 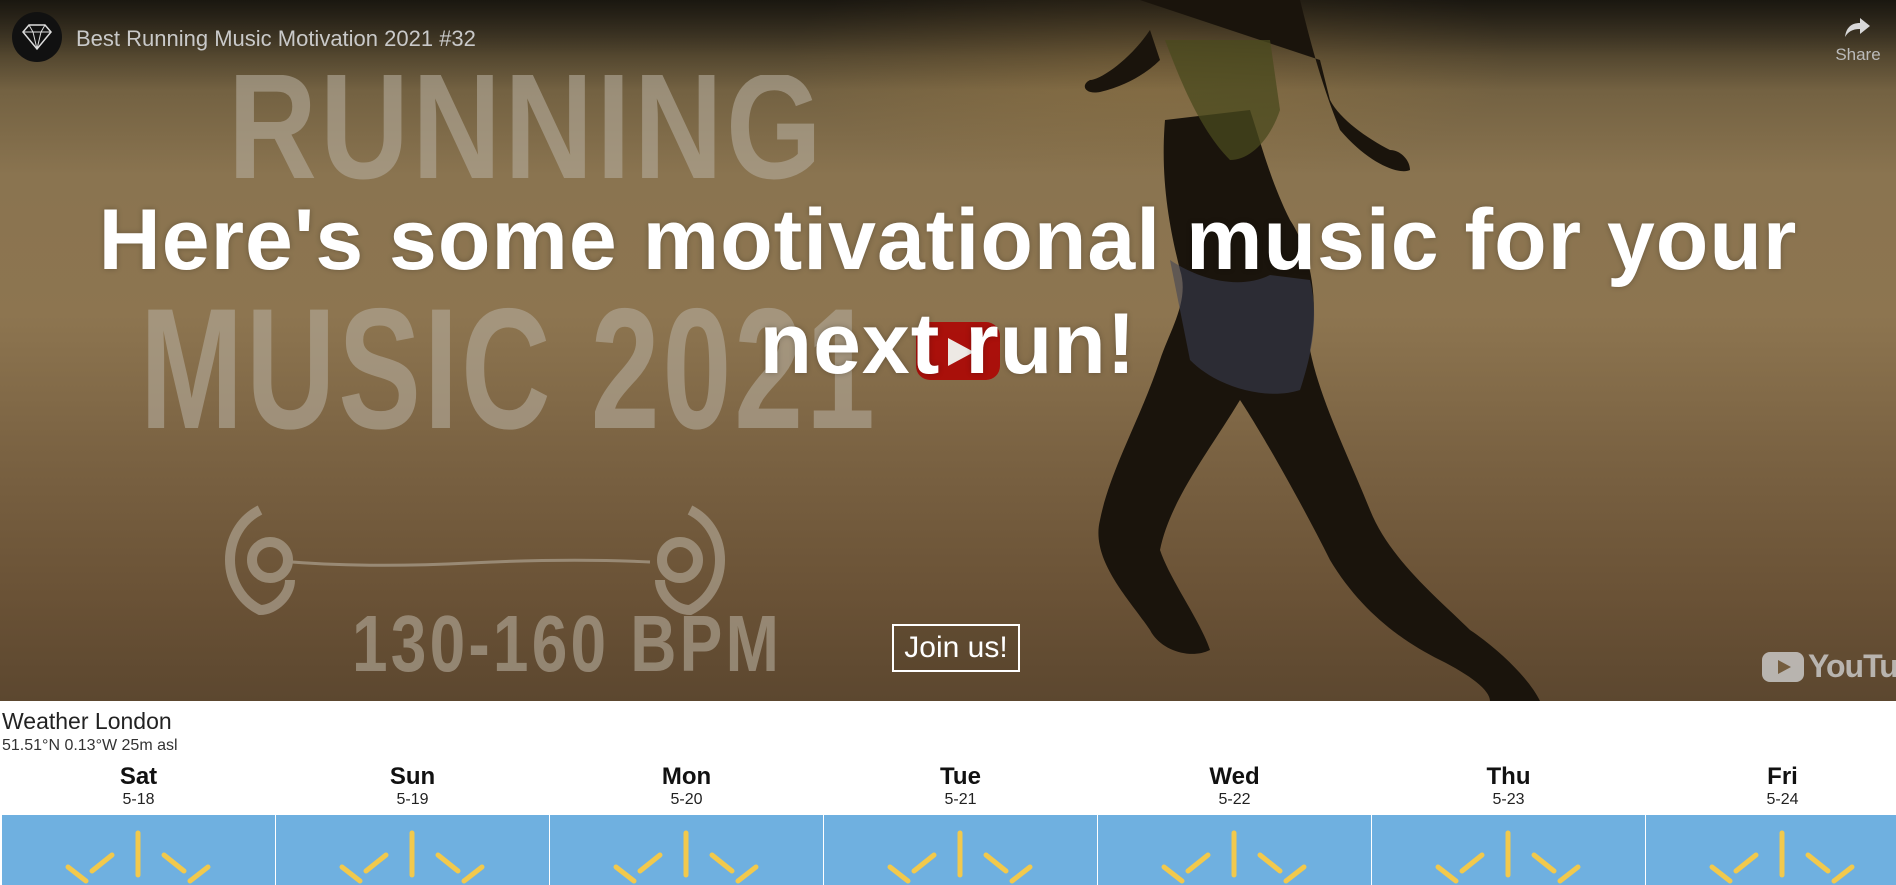 What do you see at coordinates (412, 776) in the screenshot?
I see `day-name: Sun` at bounding box center [412, 776].